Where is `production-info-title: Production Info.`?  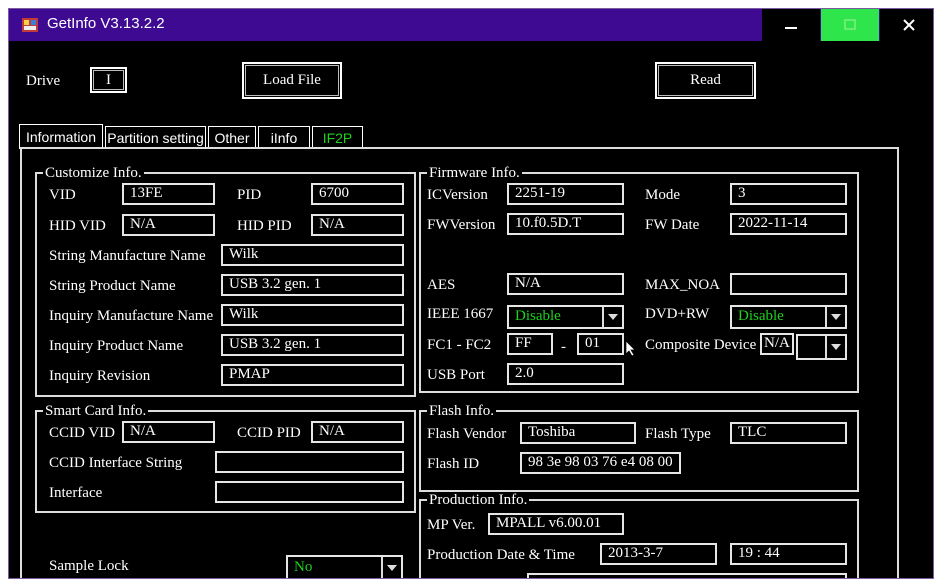
production-info-title: Production Info. is located at coordinates (478, 500).